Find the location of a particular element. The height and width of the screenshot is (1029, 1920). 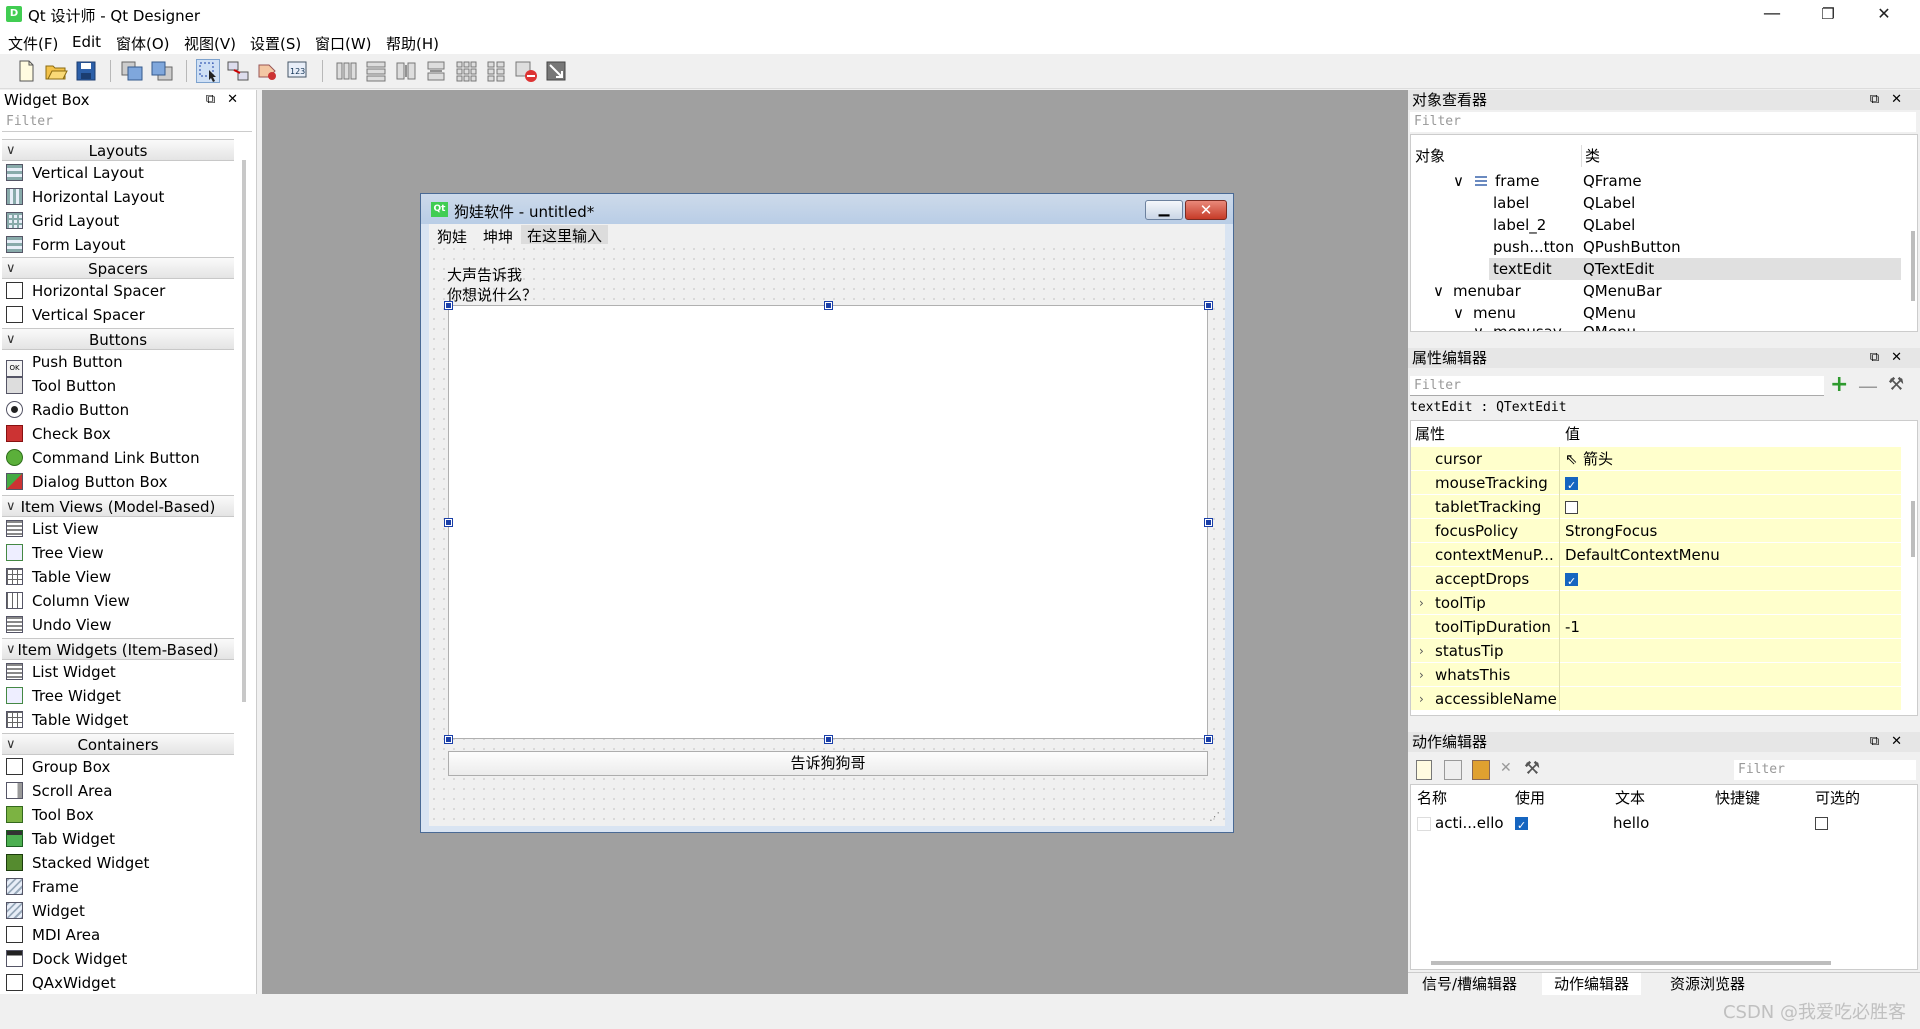

col-object-header: 对象 is located at coordinates (1430, 156).